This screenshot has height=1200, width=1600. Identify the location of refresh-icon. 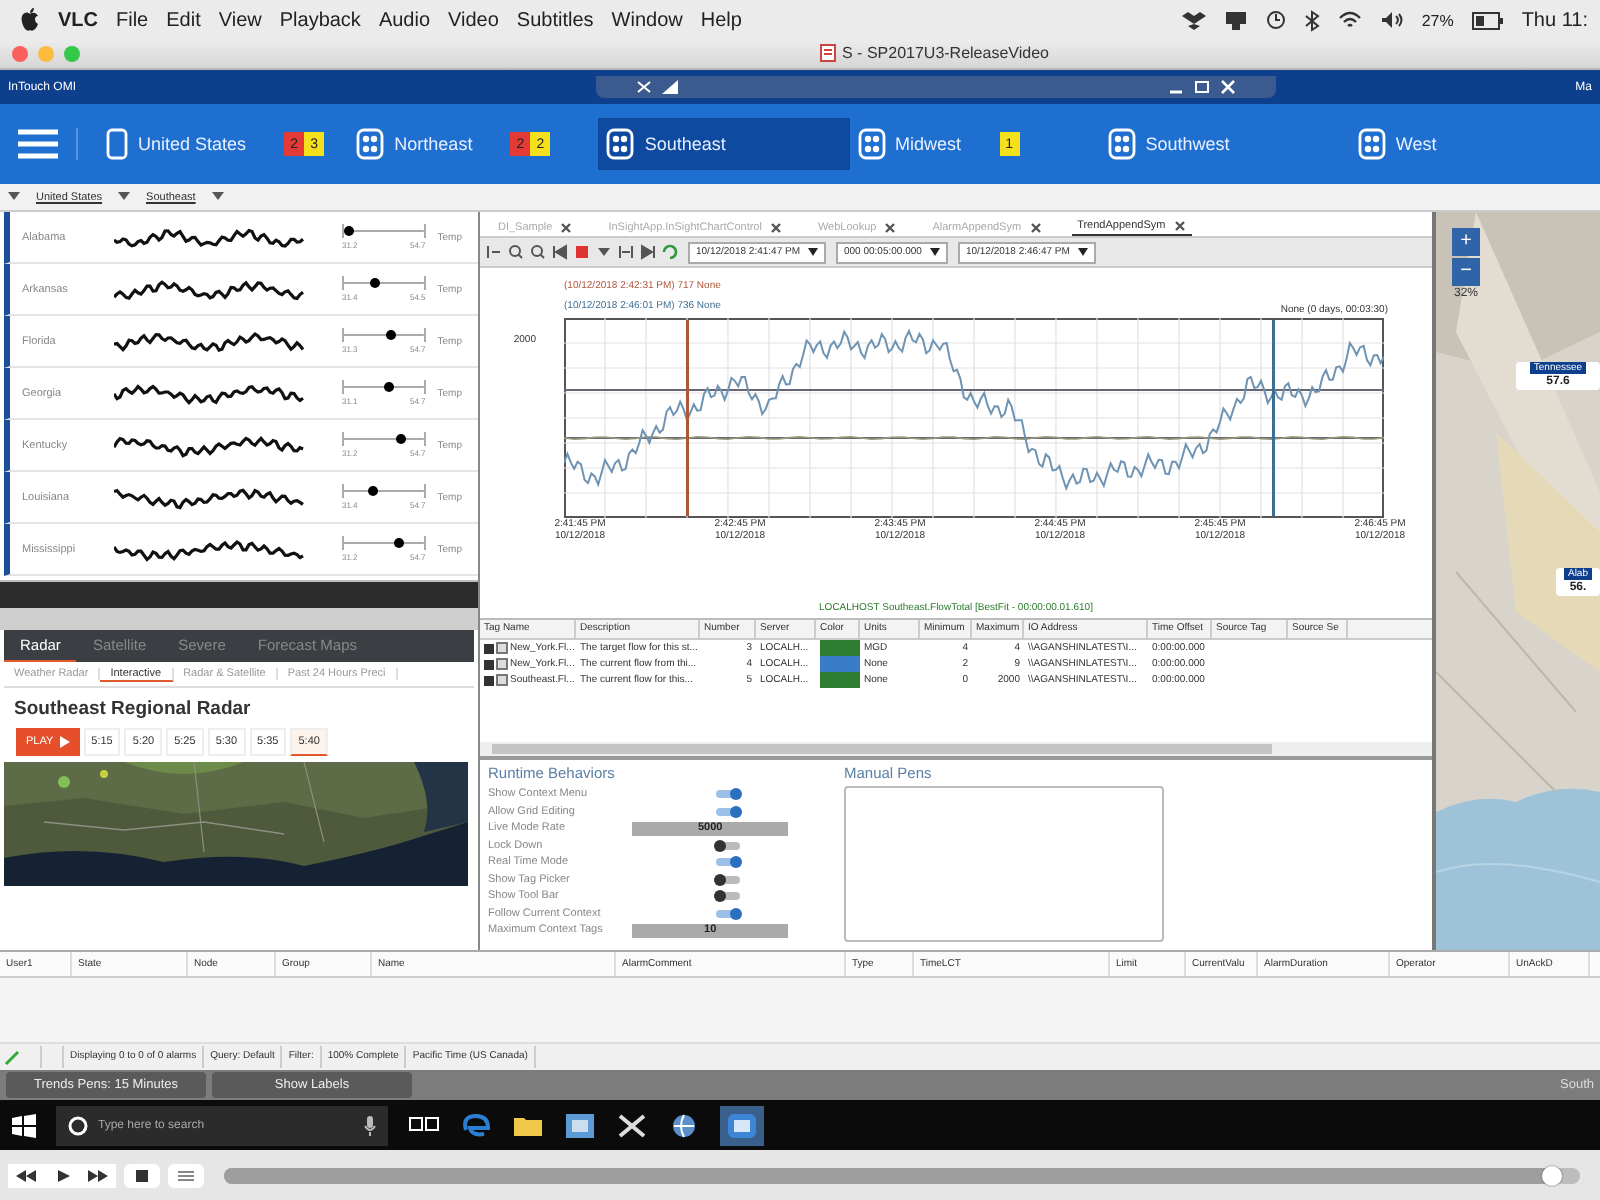
(670, 252).